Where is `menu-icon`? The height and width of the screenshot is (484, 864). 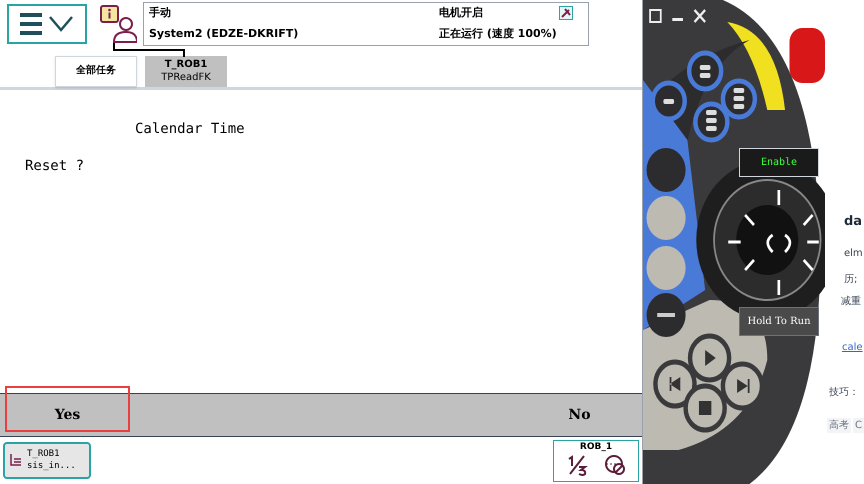 menu-icon is located at coordinates (47, 24).